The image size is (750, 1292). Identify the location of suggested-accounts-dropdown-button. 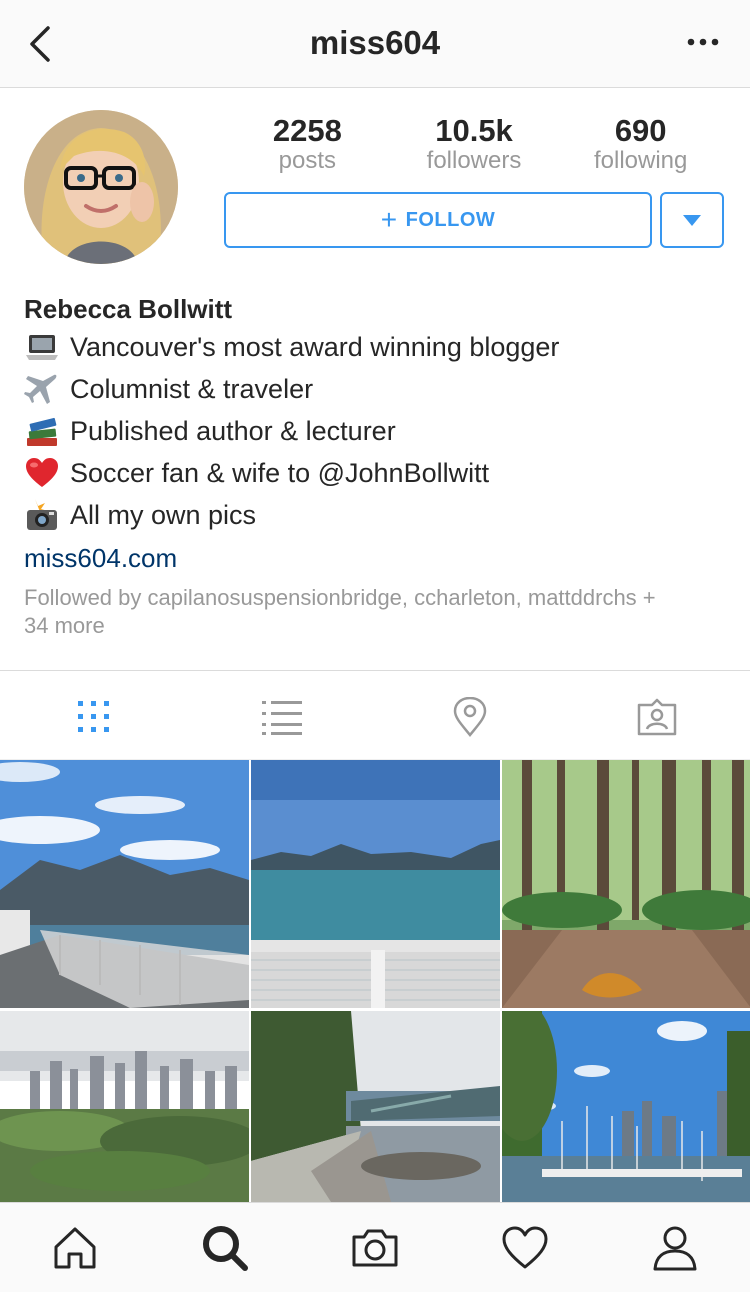
(692, 220).